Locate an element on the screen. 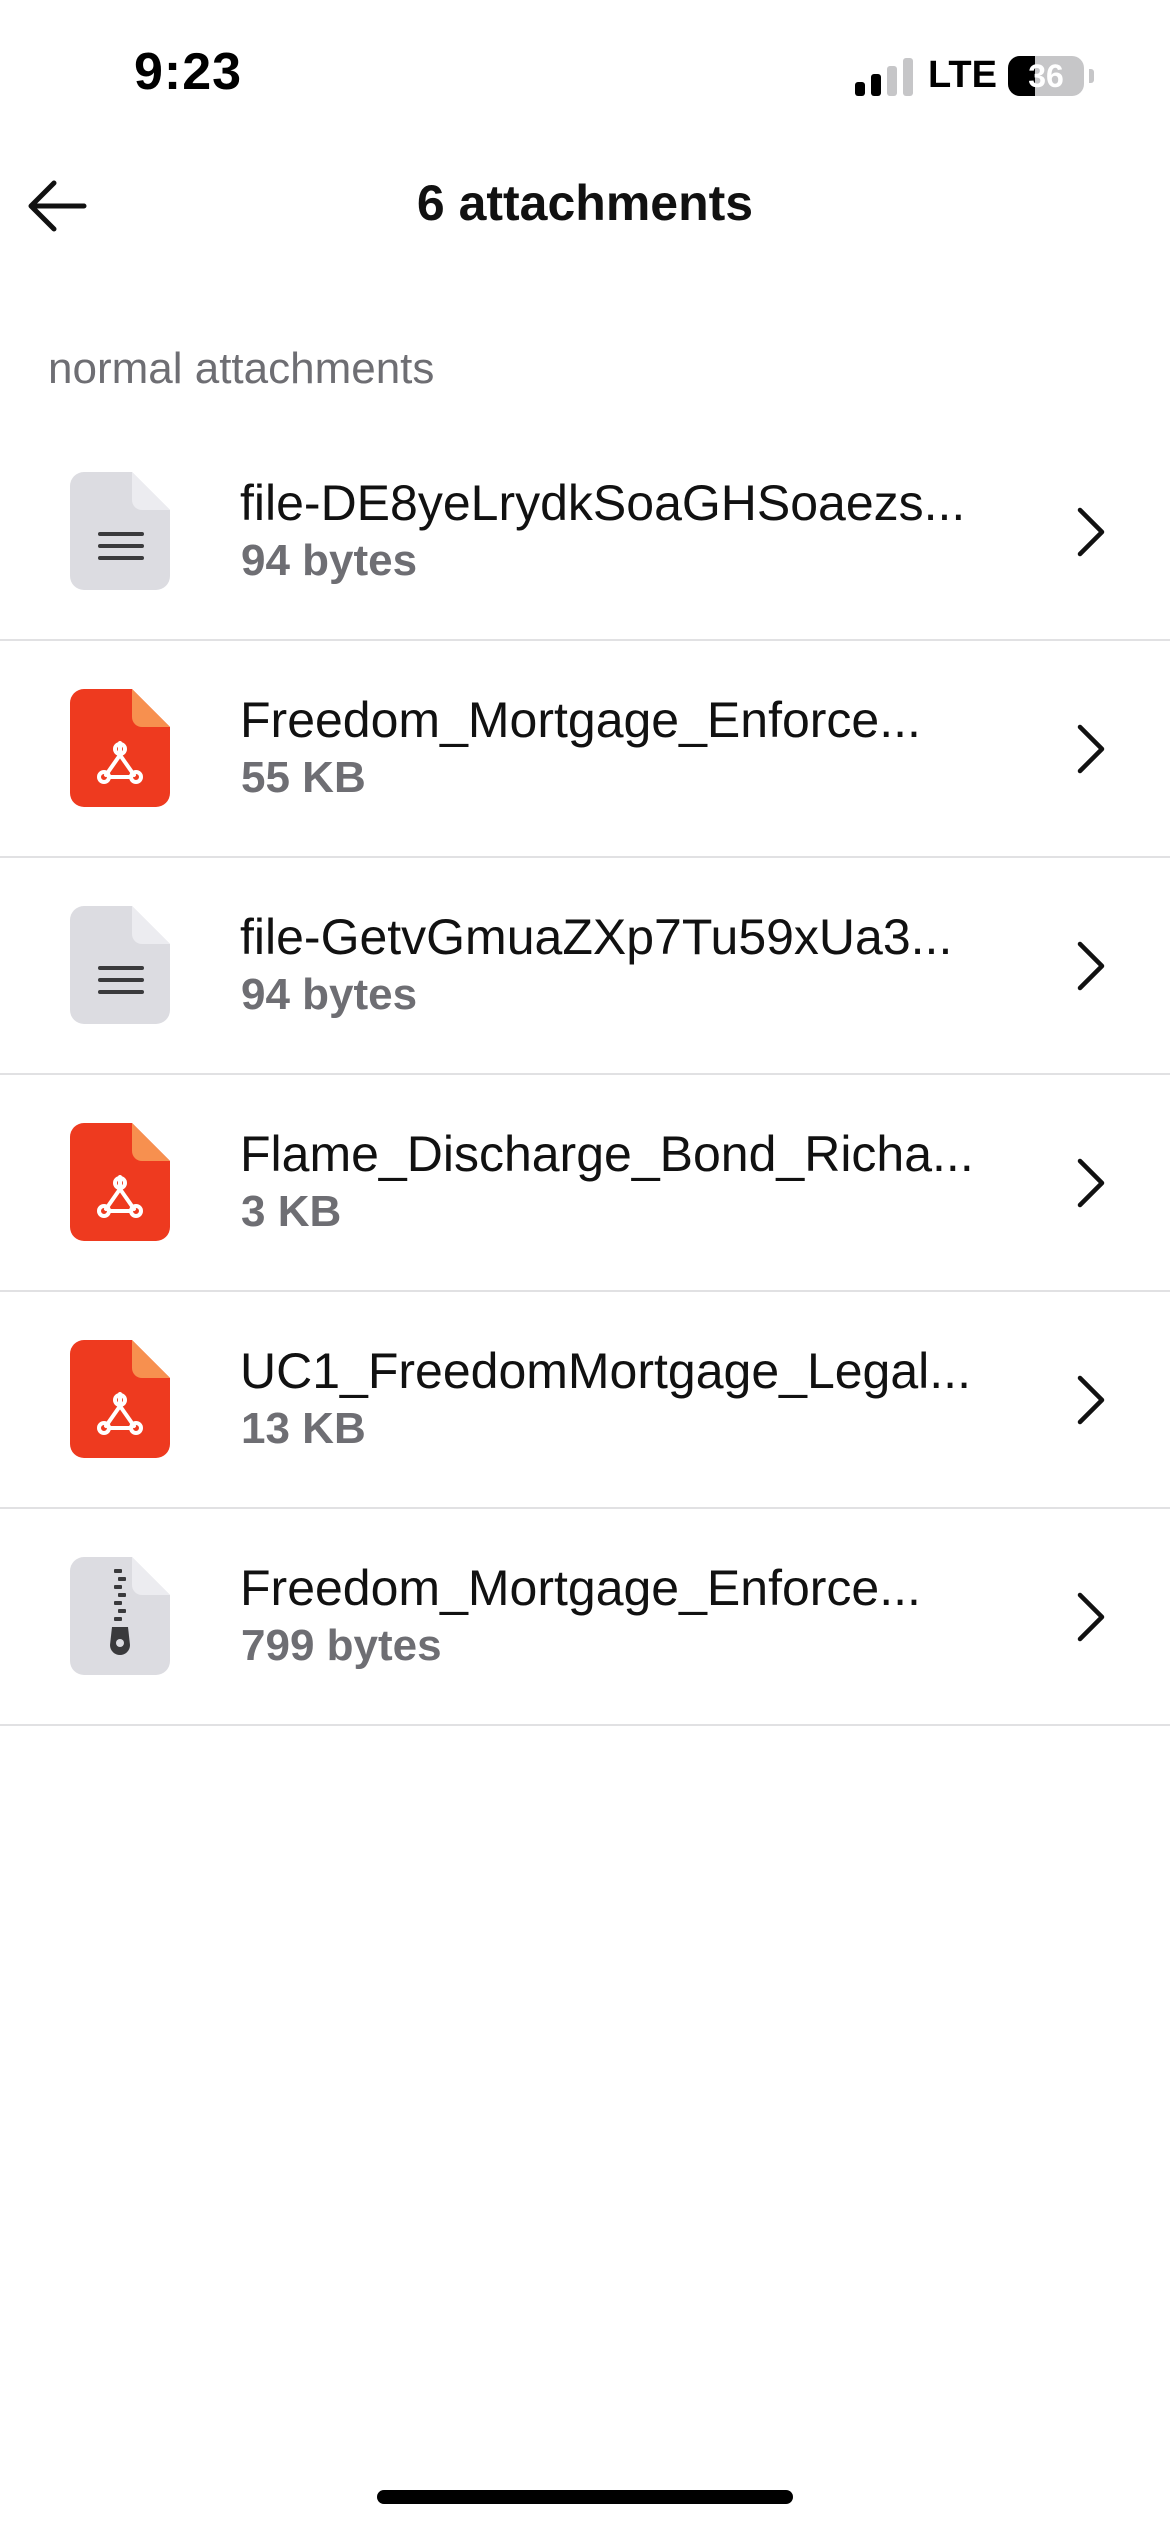  attachment-row: file-DE8yeLrydkSoaGHSoaezs... 94 bytes is located at coordinates (585, 532).